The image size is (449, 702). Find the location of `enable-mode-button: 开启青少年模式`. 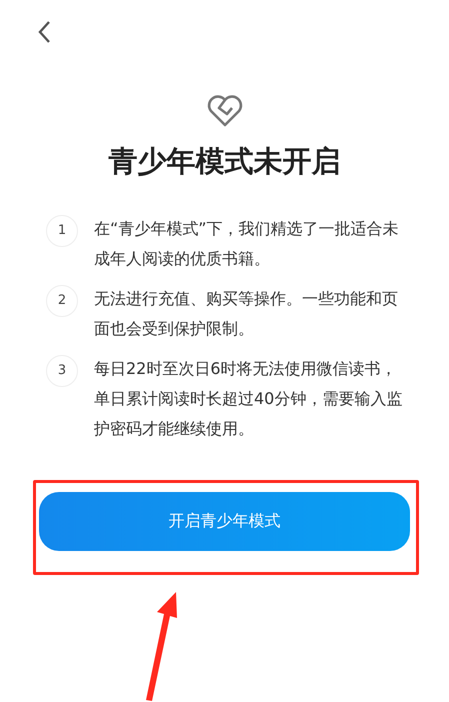

enable-mode-button: 开启青少年模式 is located at coordinates (224, 521).